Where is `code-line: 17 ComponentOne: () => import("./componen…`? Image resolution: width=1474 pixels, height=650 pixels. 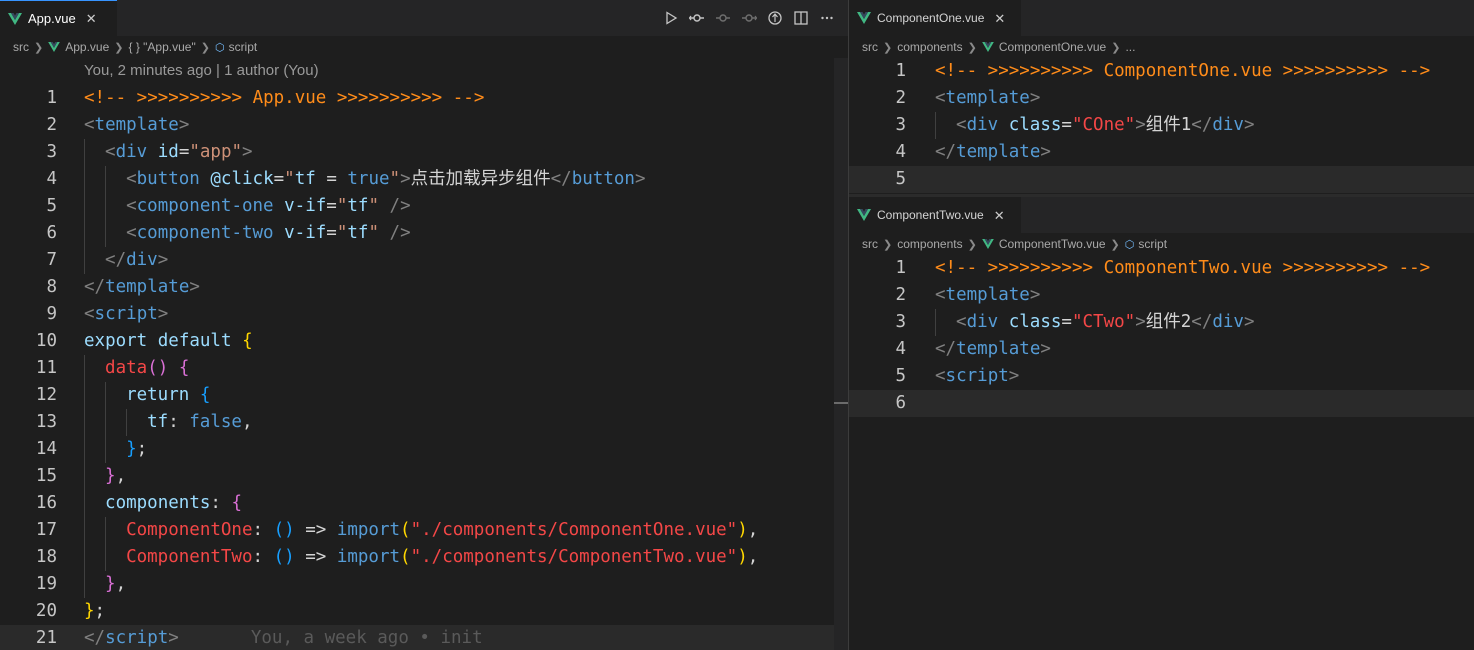
code-line: 17 ComponentOne: () => import("./componen… is located at coordinates (424, 530).